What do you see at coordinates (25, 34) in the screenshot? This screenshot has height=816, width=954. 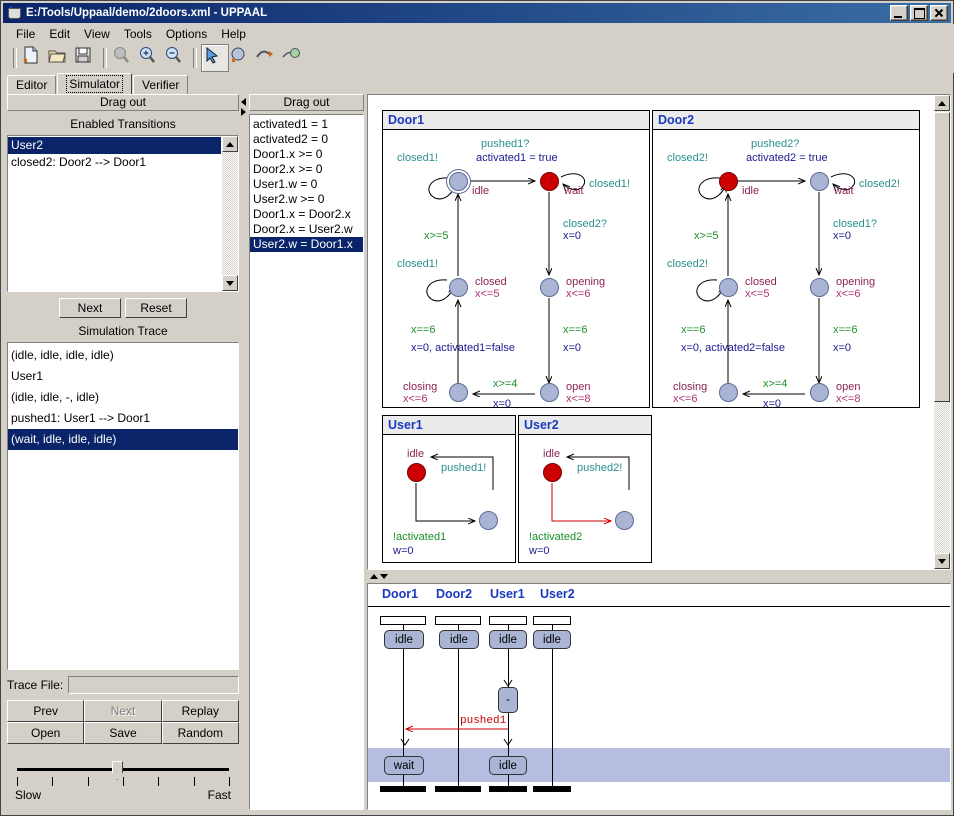 I see `menu-file: File` at bounding box center [25, 34].